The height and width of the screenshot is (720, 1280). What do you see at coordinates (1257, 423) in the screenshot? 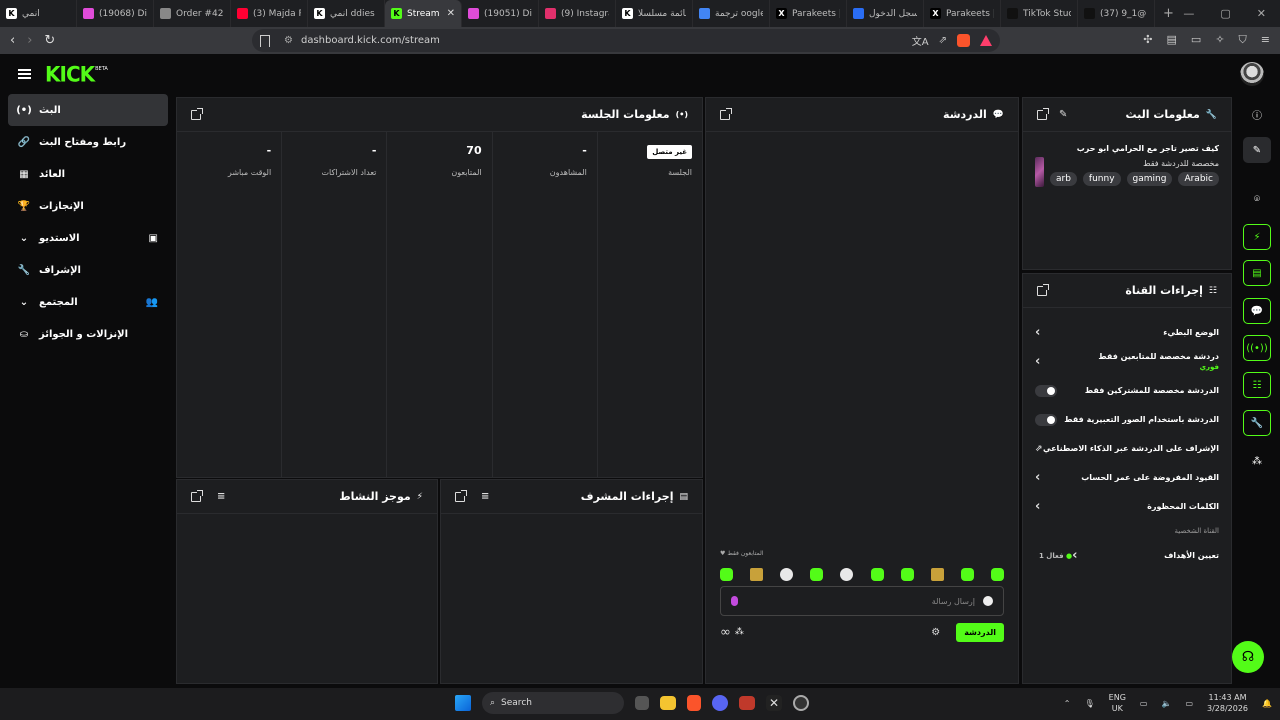
I see `wrench-icon: 🔧` at bounding box center [1257, 423].